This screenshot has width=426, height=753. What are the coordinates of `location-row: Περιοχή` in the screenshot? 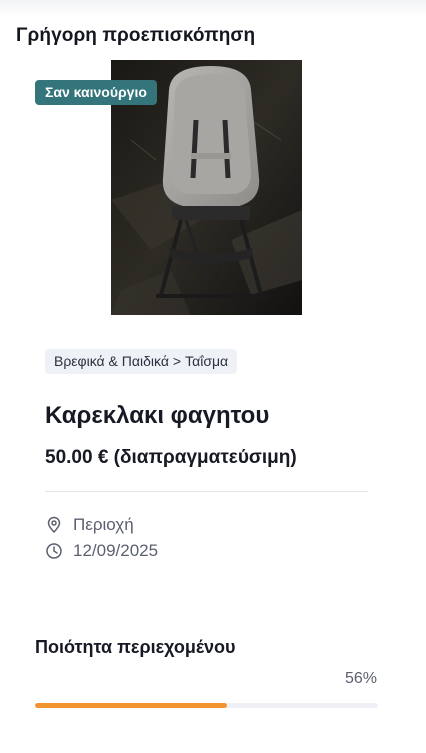 It's located at (89, 525).